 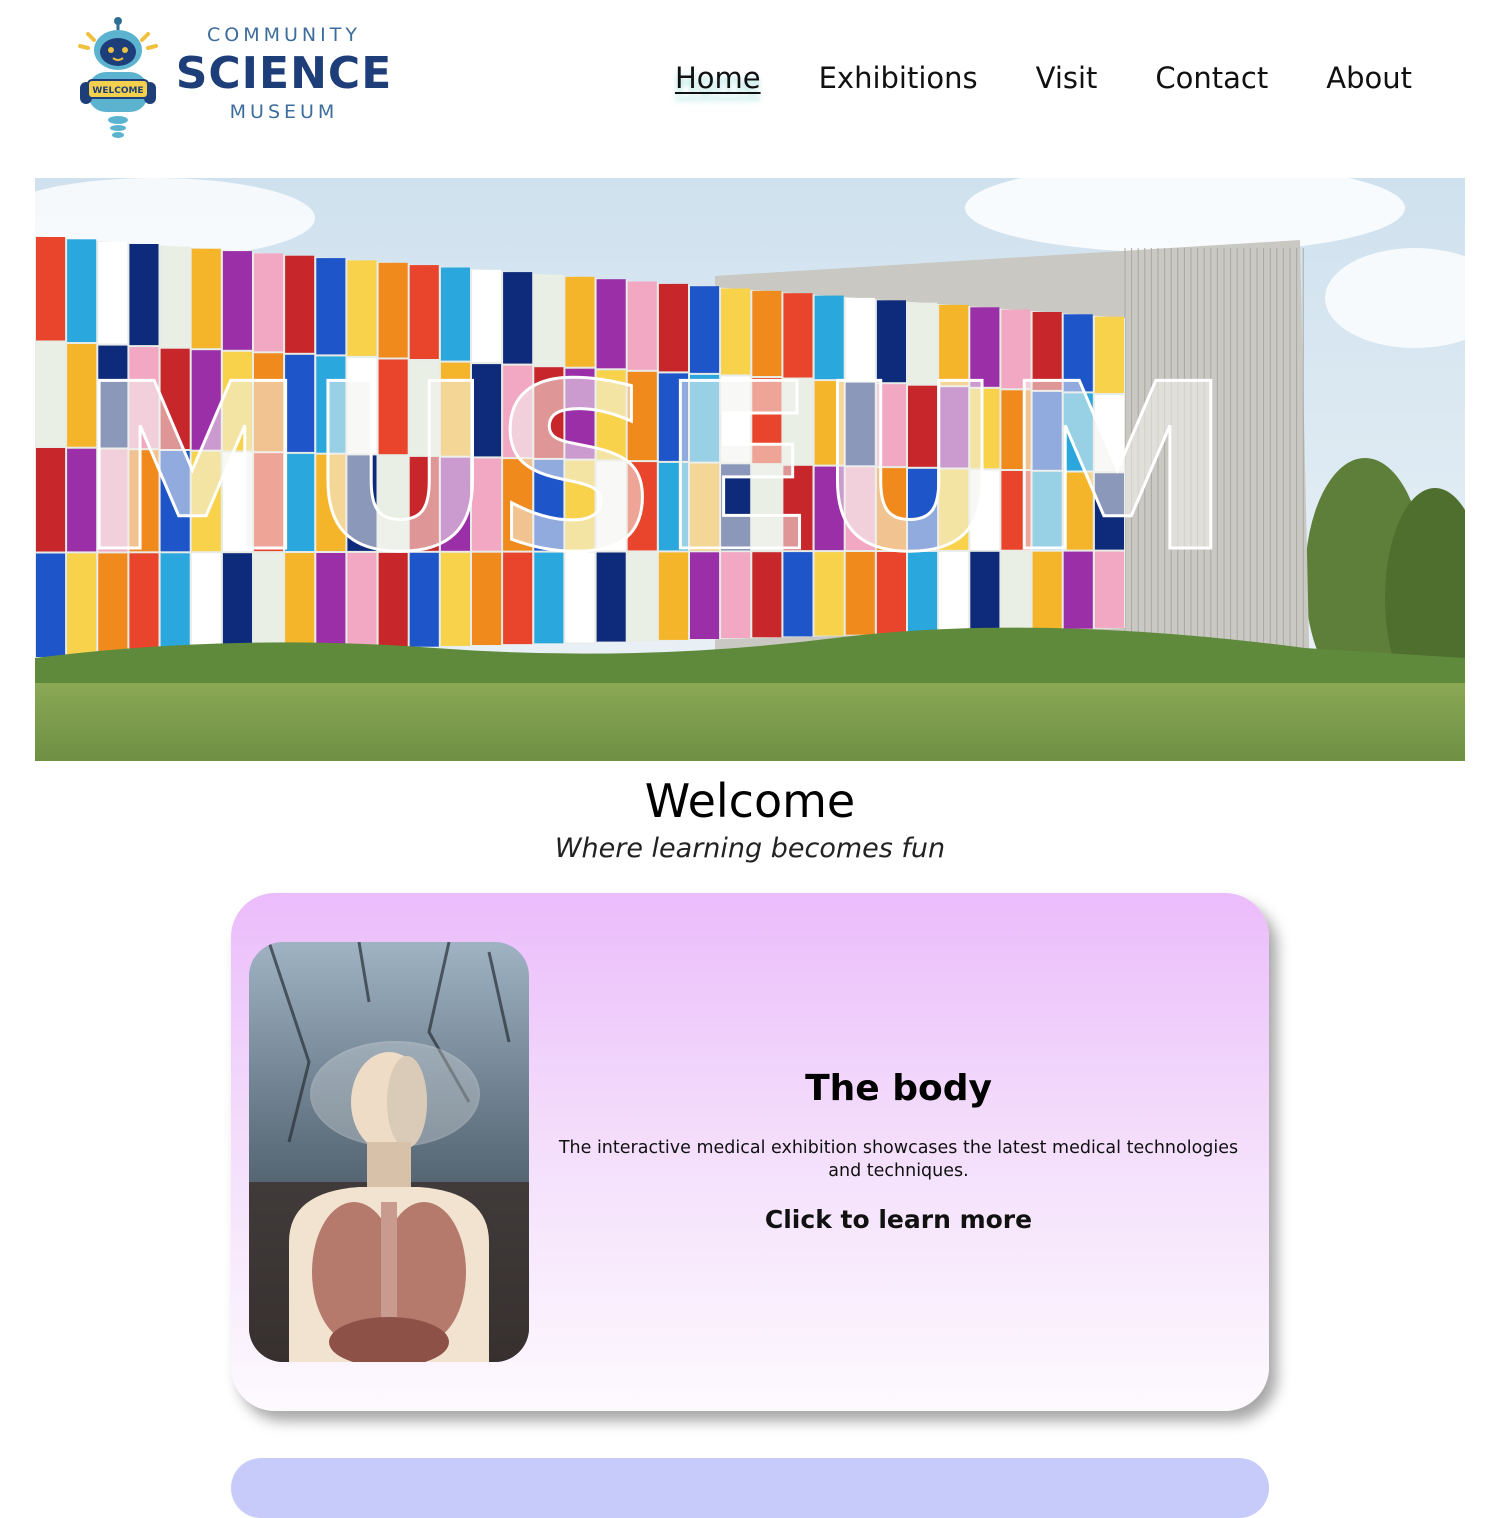 I want to click on welcome-title: Welcome, so click(x=750, y=801).